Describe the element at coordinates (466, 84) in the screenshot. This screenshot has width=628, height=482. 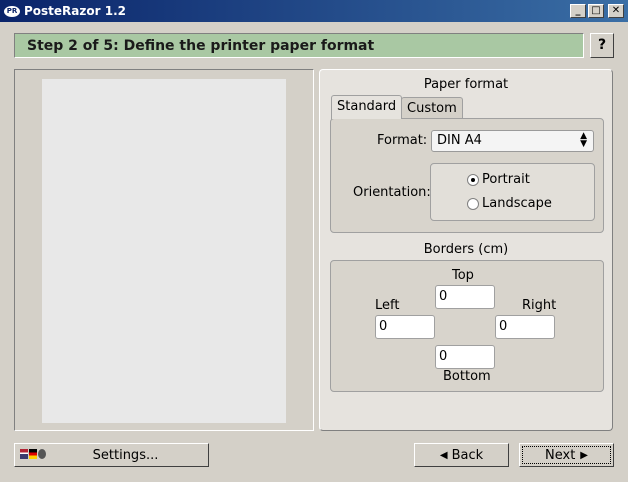
I see `paper-format-title: Paper format` at that location.